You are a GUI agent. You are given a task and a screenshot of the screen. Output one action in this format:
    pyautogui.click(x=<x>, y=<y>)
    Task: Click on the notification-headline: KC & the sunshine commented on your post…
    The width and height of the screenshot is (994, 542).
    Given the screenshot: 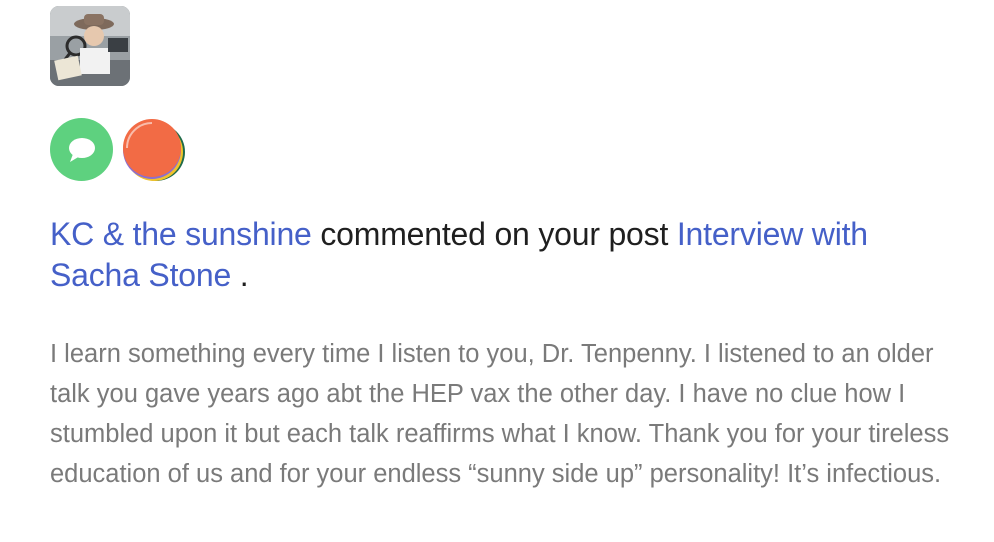 What is the action you would take?
    pyautogui.click(x=500, y=255)
    